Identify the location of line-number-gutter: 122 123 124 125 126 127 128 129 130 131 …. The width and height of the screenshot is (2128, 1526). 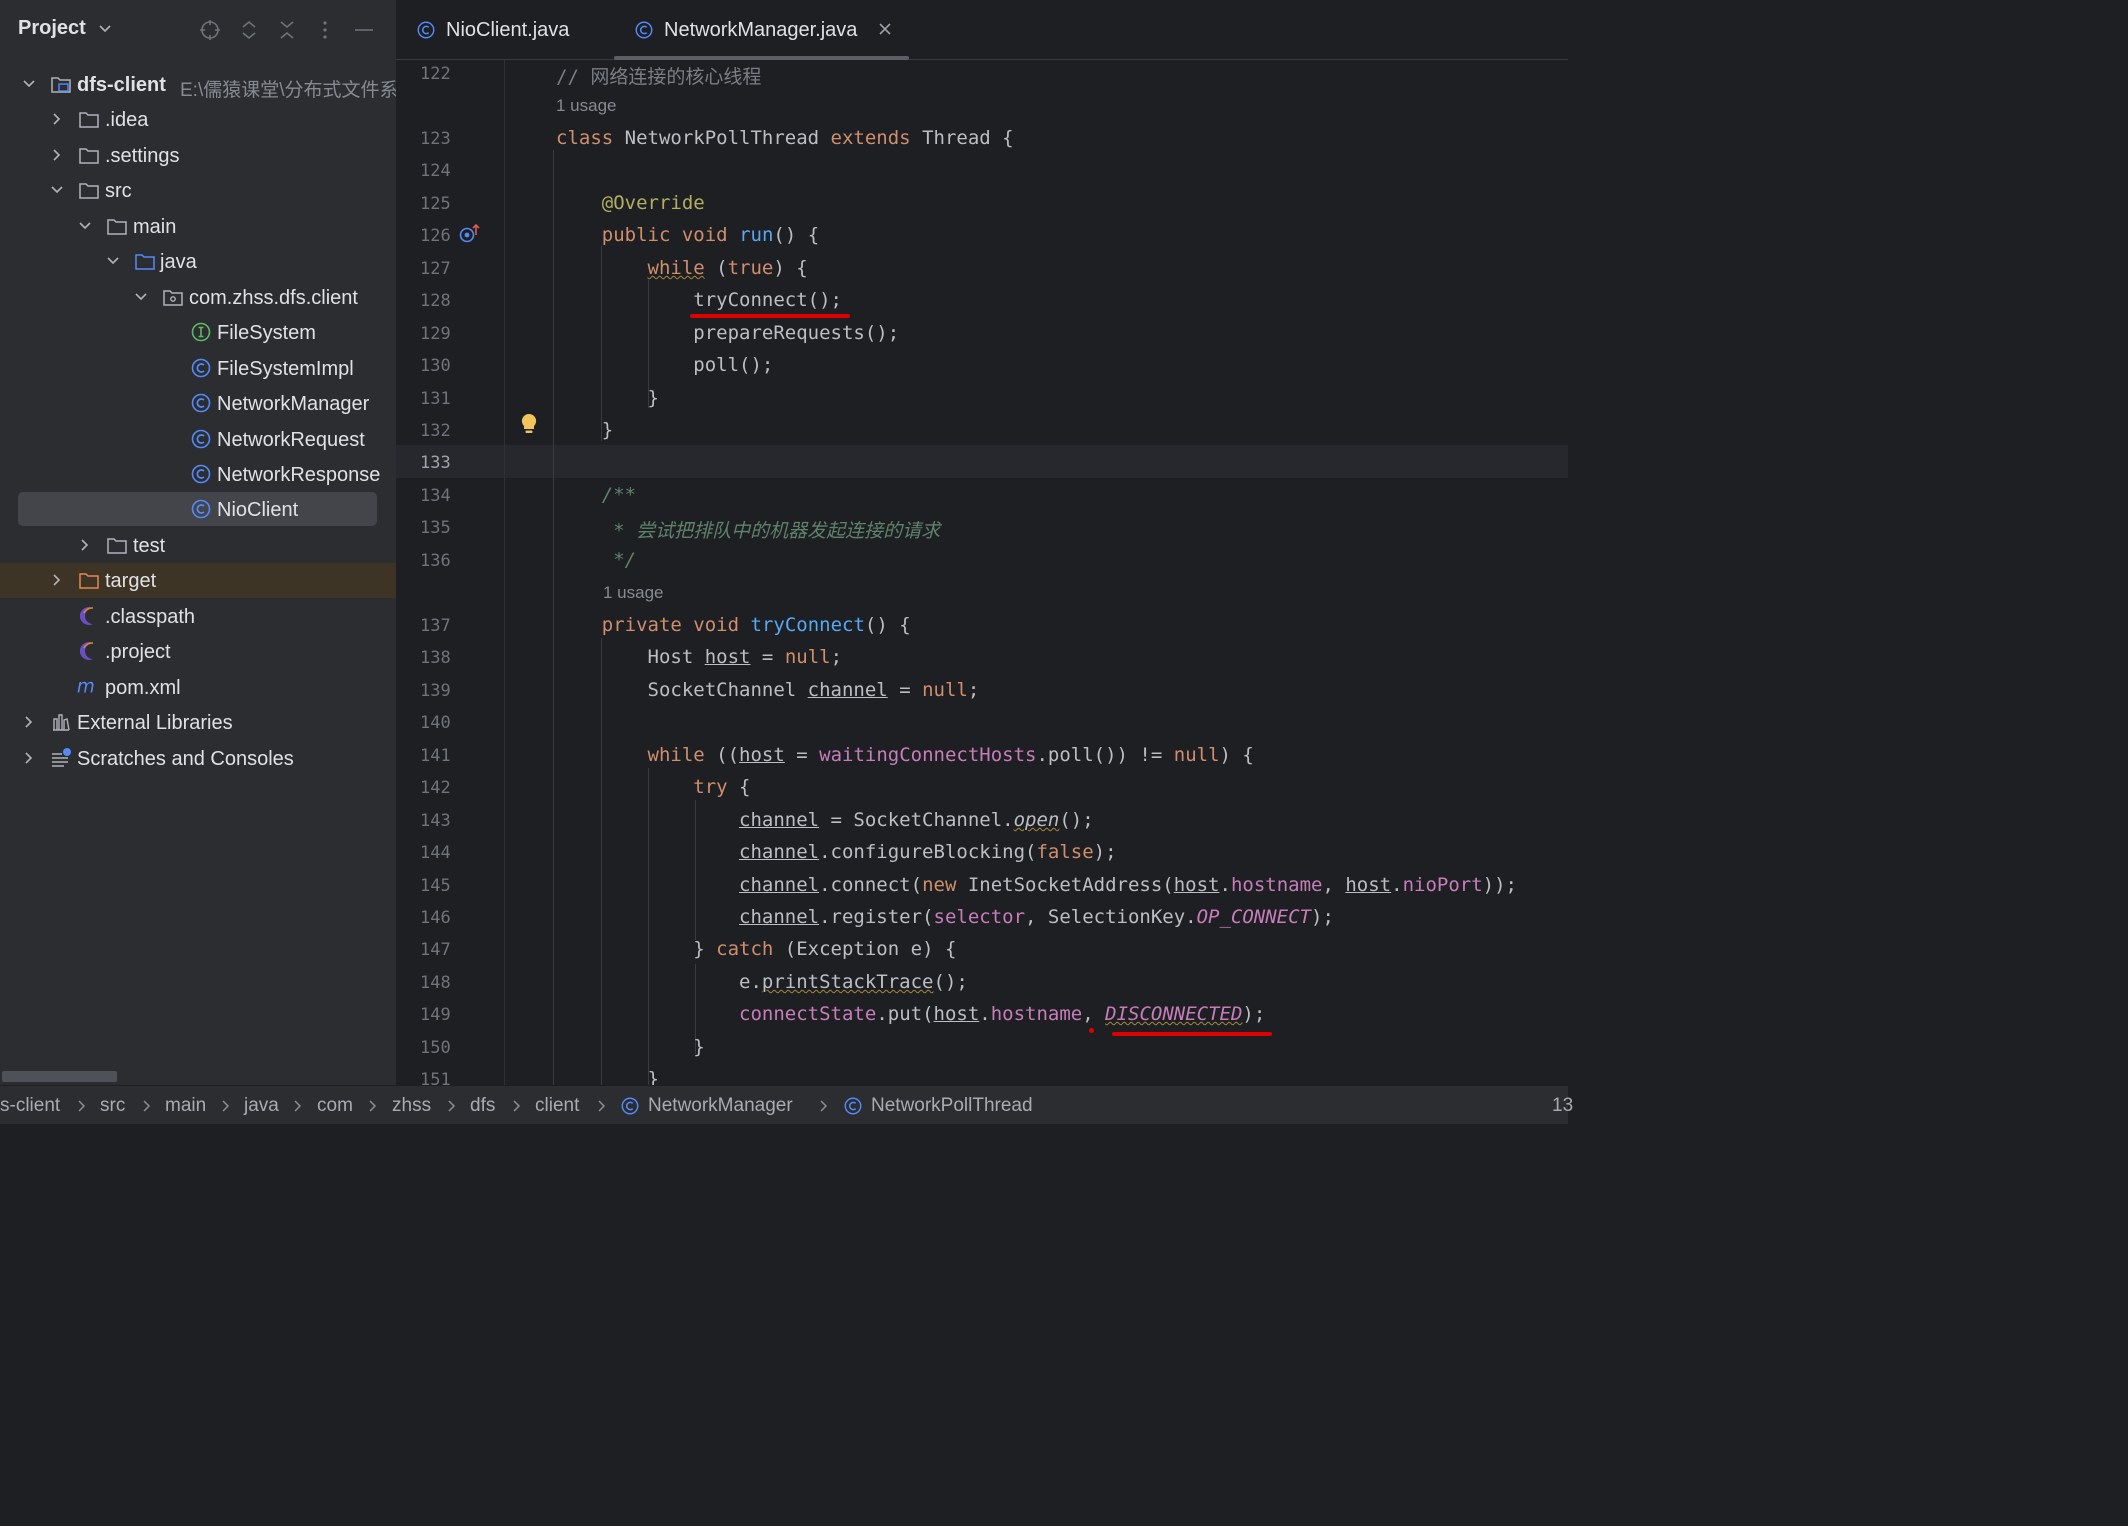
(466, 572).